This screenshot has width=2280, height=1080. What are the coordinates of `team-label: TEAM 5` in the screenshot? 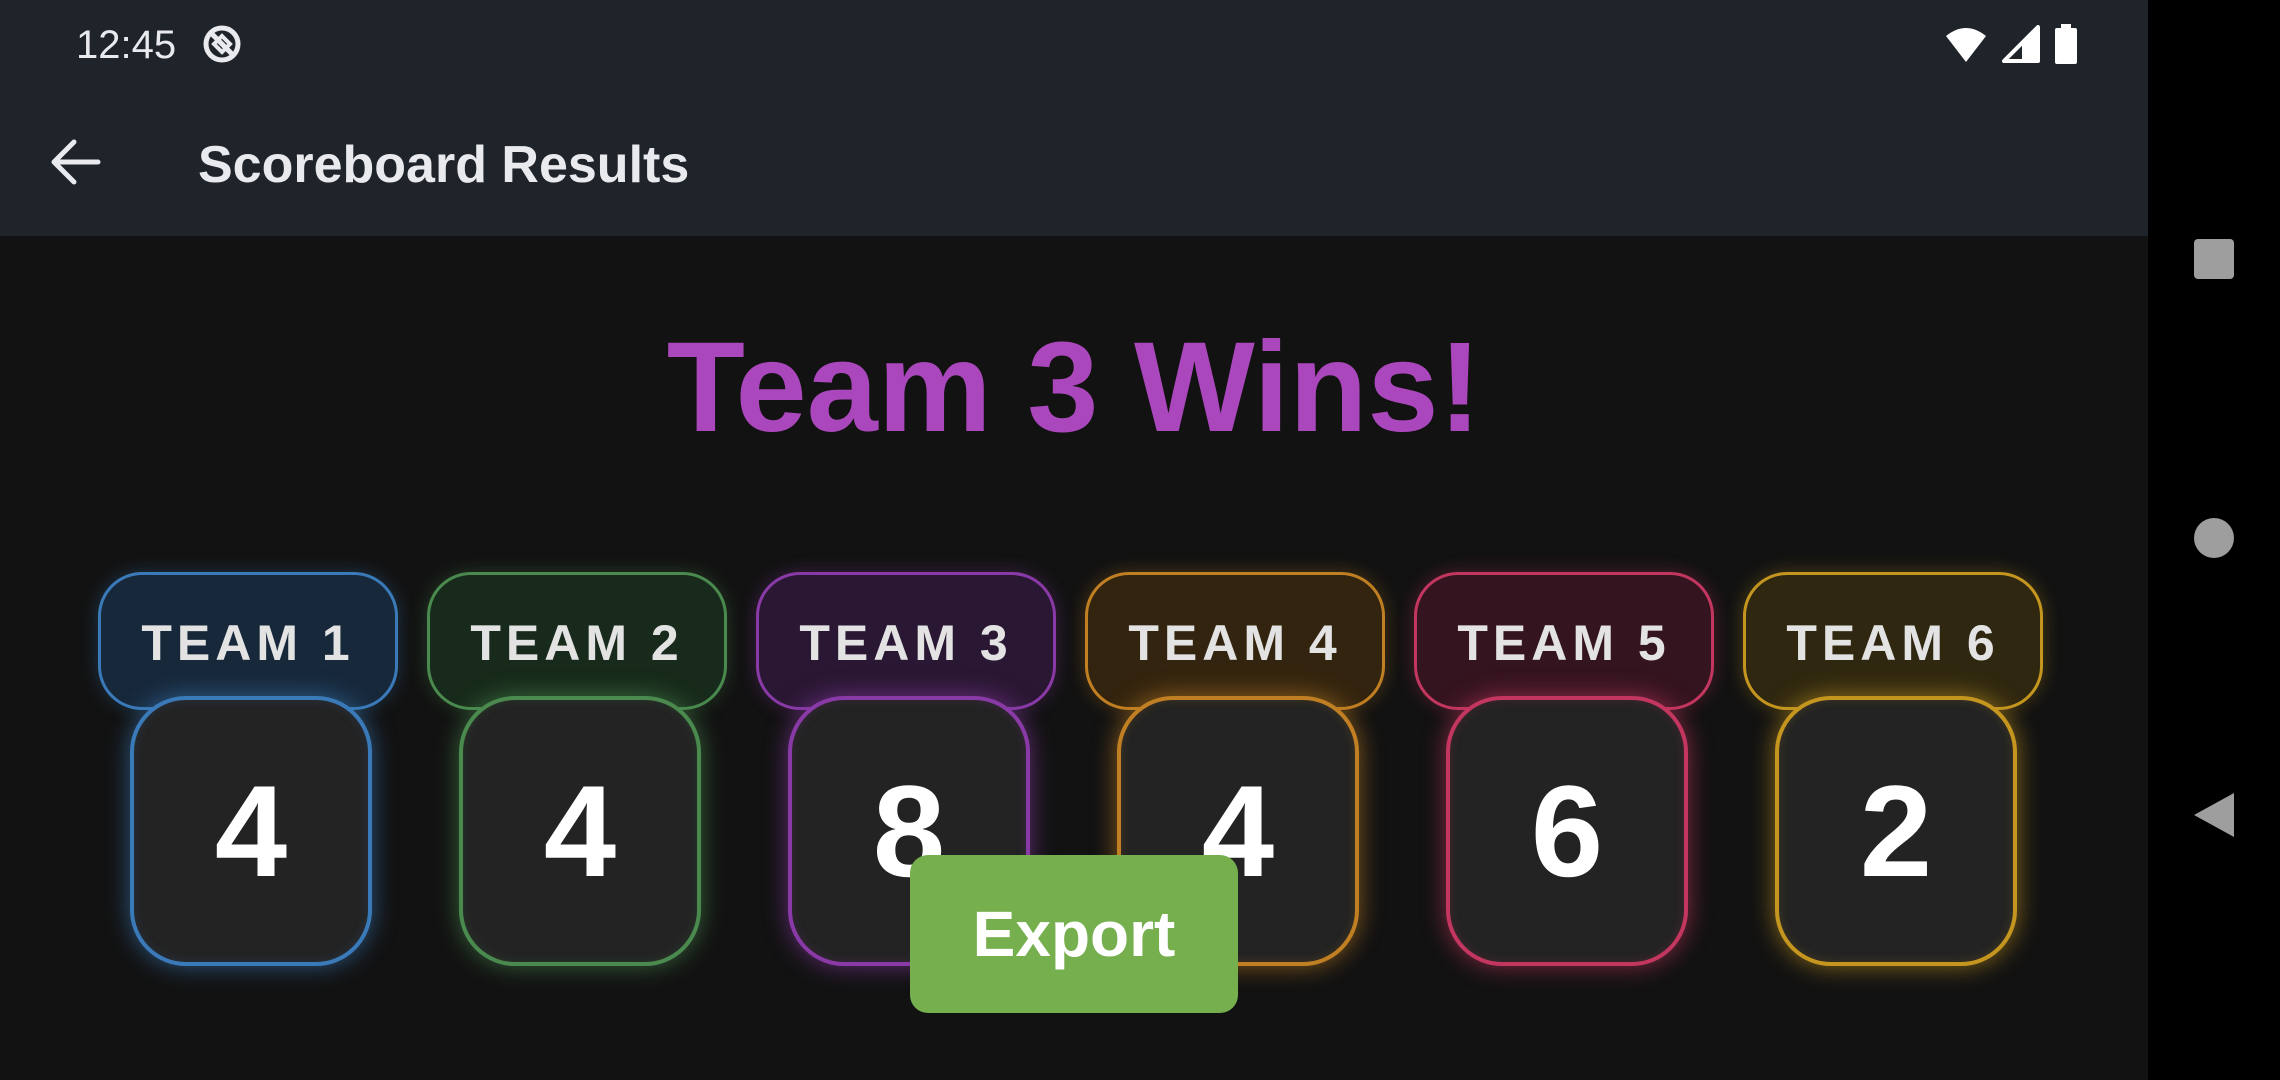 It's located at (1564, 643).